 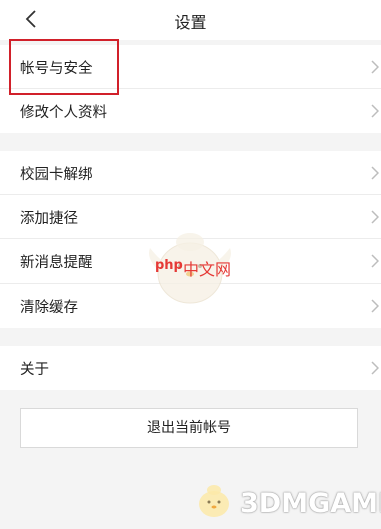 What do you see at coordinates (64, 67) in the screenshot?
I see `highlight-annotation-box` at bounding box center [64, 67].